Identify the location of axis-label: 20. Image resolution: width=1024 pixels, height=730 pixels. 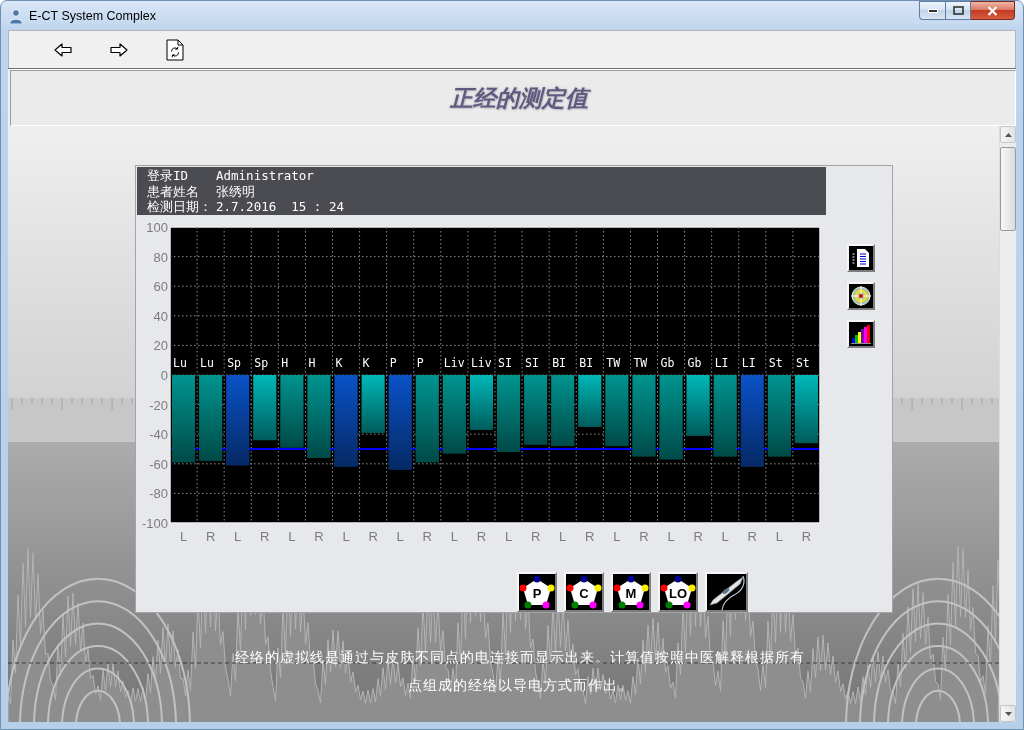
(160, 346).